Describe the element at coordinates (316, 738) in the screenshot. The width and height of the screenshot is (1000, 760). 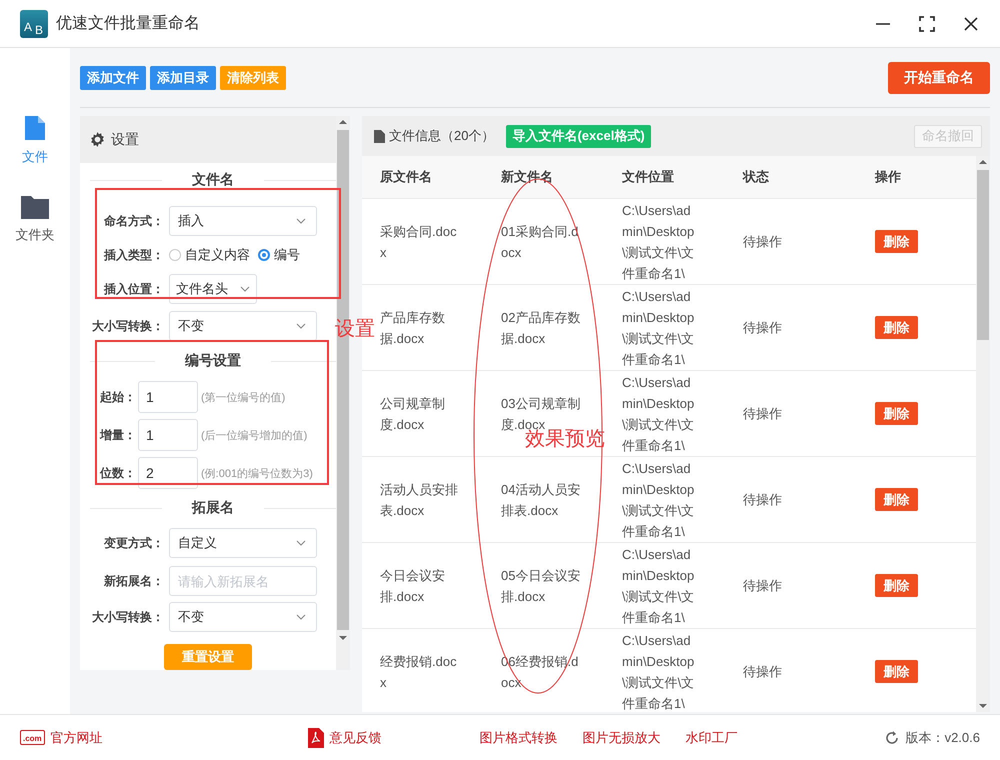
I see `pdf-icon` at that location.